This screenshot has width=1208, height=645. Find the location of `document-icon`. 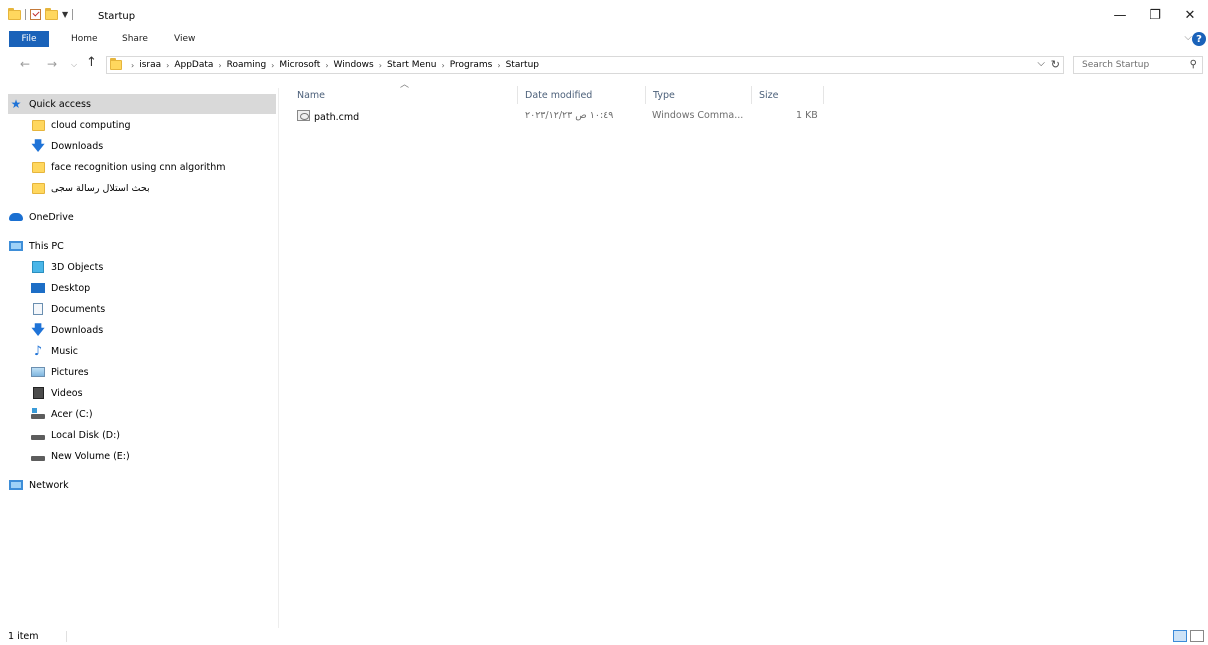

document-icon is located at coordinates (38, 309).